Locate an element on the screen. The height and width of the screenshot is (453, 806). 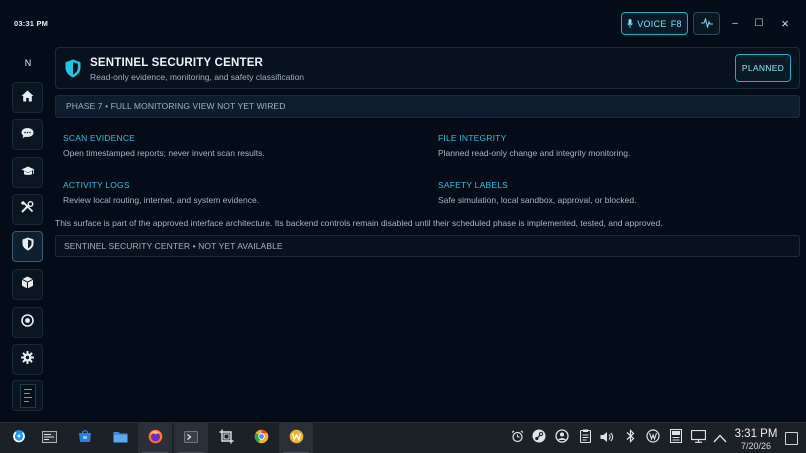
terminal-icon is located at coordinates (191, 439).